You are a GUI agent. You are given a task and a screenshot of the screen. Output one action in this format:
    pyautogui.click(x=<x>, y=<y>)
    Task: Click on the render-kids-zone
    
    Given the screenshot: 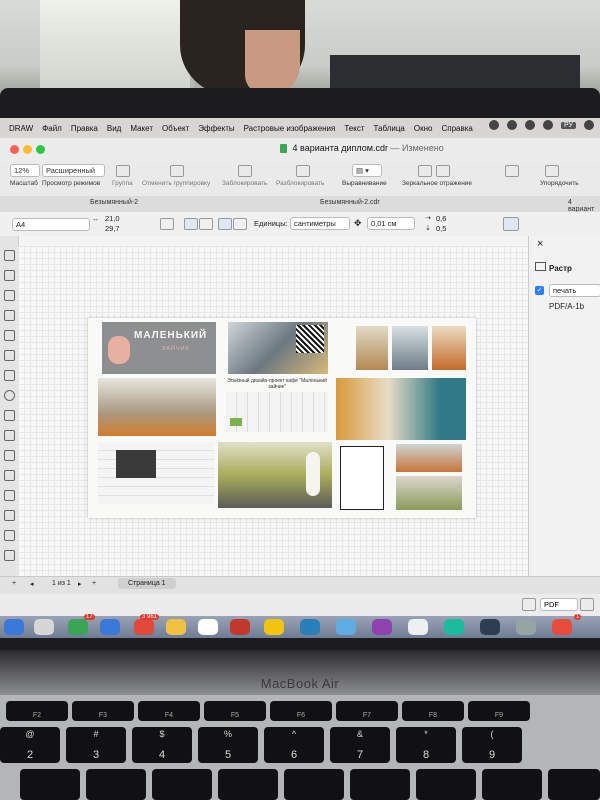 What is the action you would take?
    pyautogui.click(x=401, y=409)
    